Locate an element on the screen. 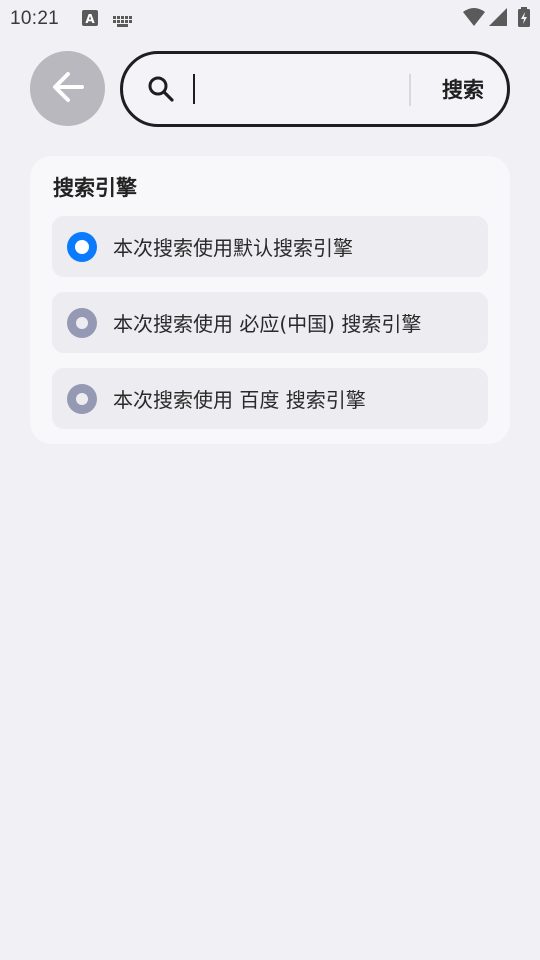  search-icon is located at coordinates (161, 91).